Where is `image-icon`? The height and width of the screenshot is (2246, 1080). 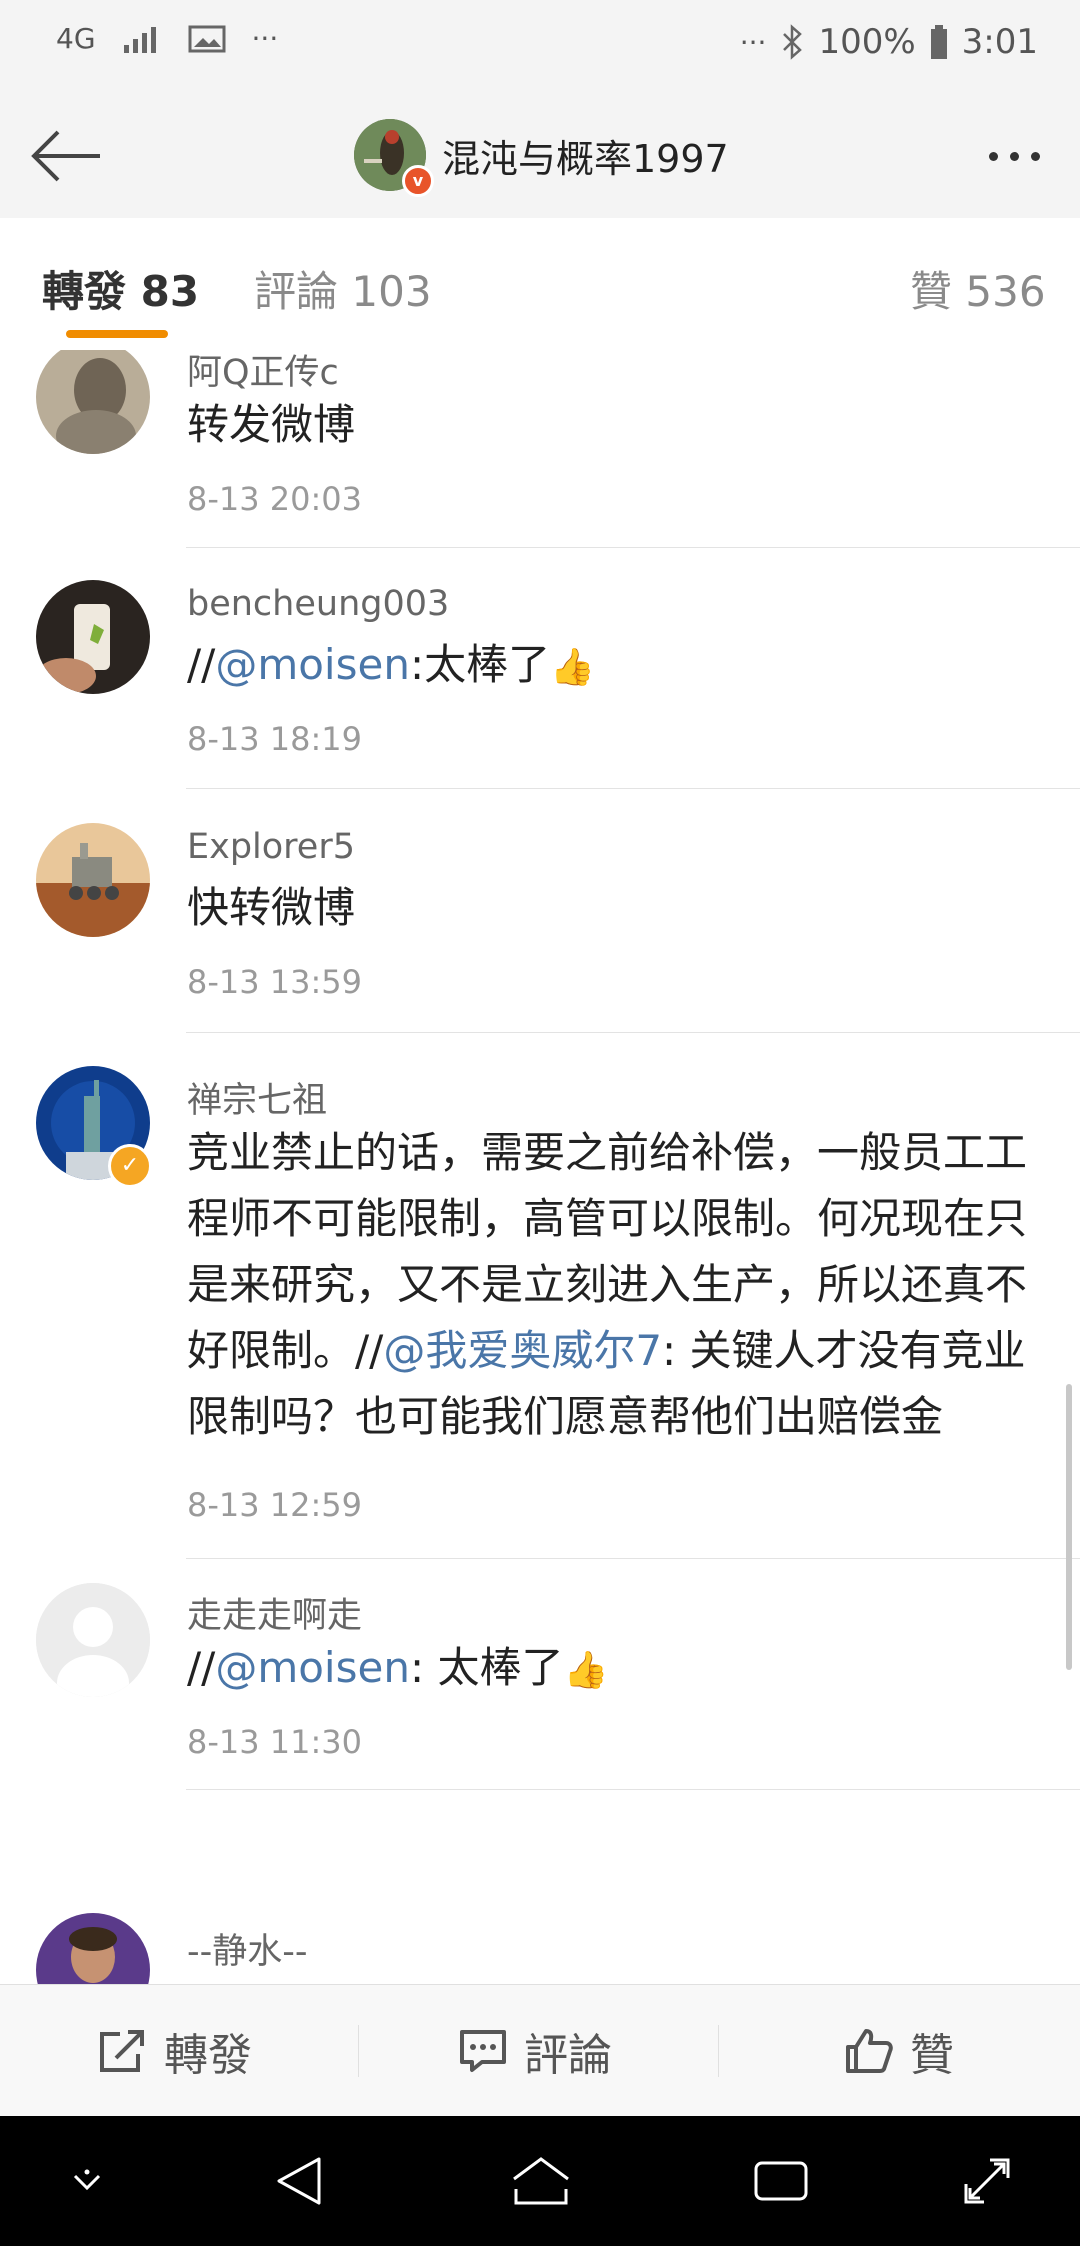
image-icon is located at coordinates (207, 38).